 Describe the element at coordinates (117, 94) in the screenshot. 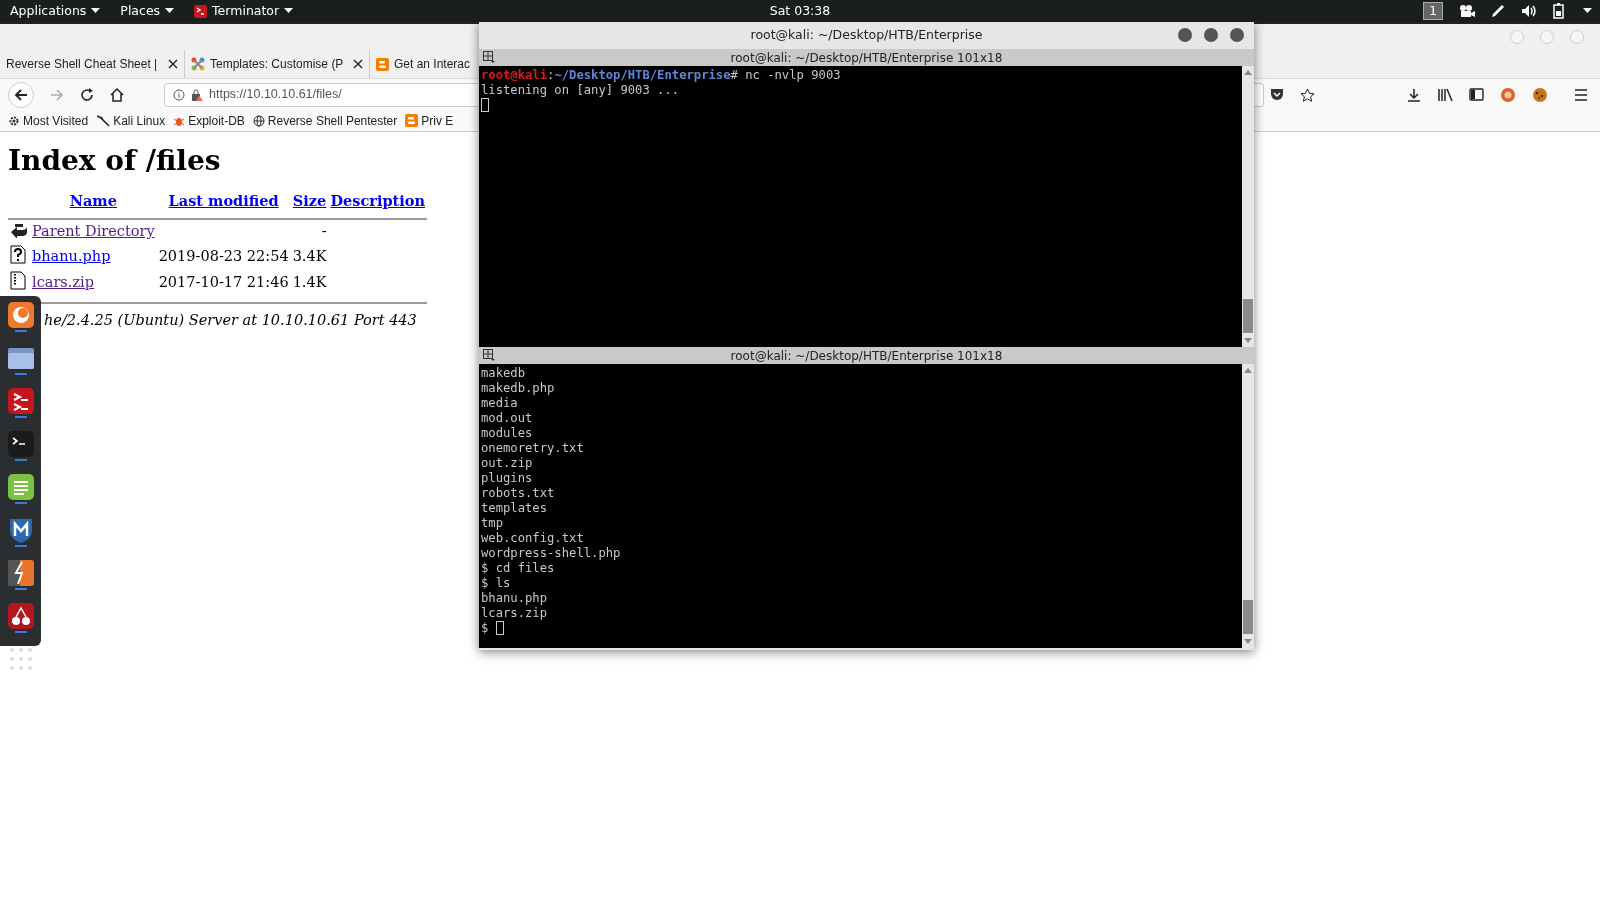

I see `home-icon` at that location.